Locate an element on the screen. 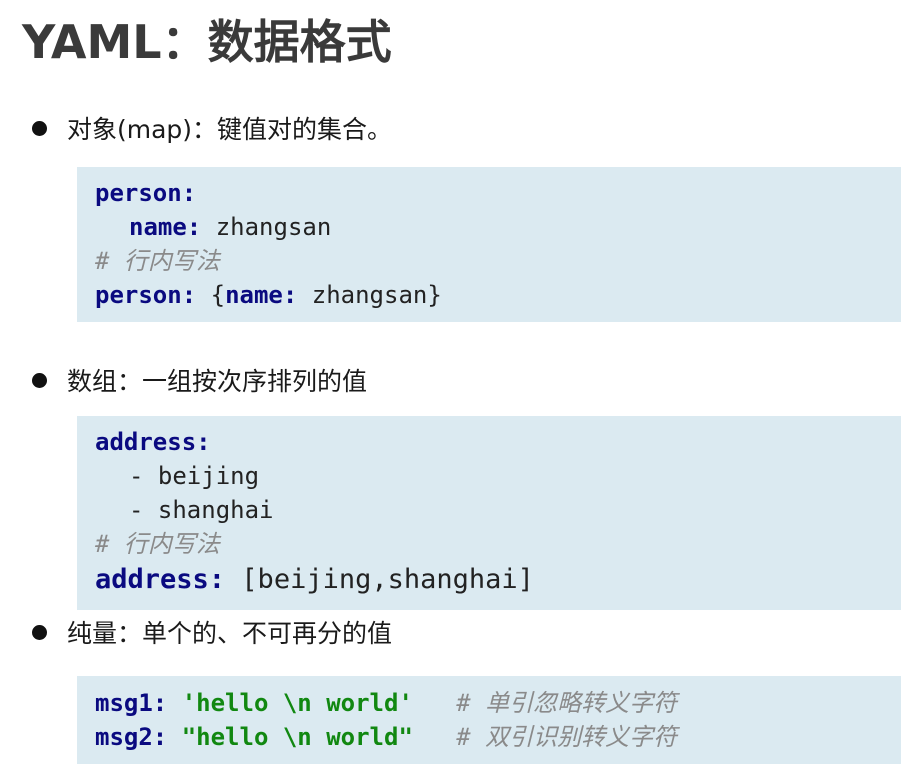 The width and height of the screenshot is (901, 780). yaml-key: msg1: is located at coordinates (131, 703).